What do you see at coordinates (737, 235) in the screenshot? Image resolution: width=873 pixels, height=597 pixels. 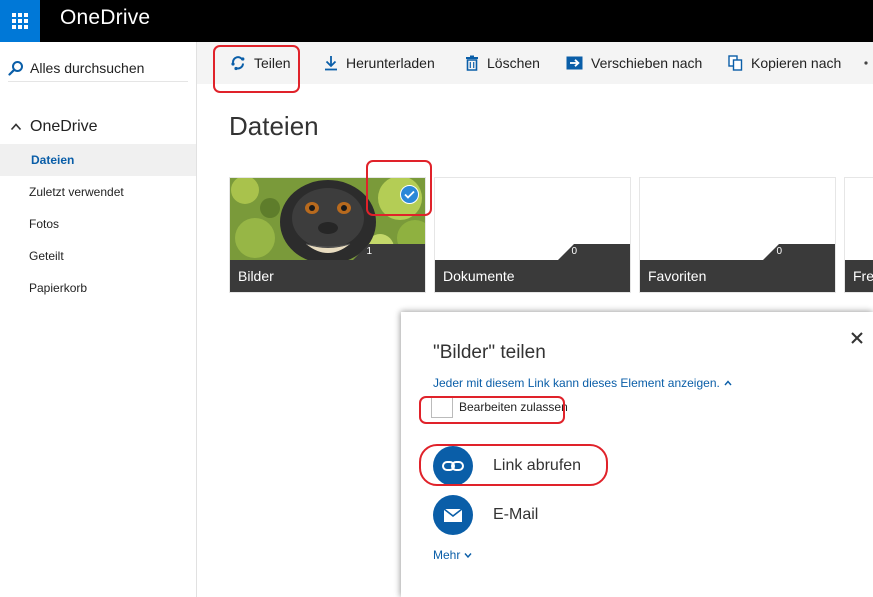 I see `folder-tile-favoriten: 0 Favoriten` at bounding box center [737, 235].